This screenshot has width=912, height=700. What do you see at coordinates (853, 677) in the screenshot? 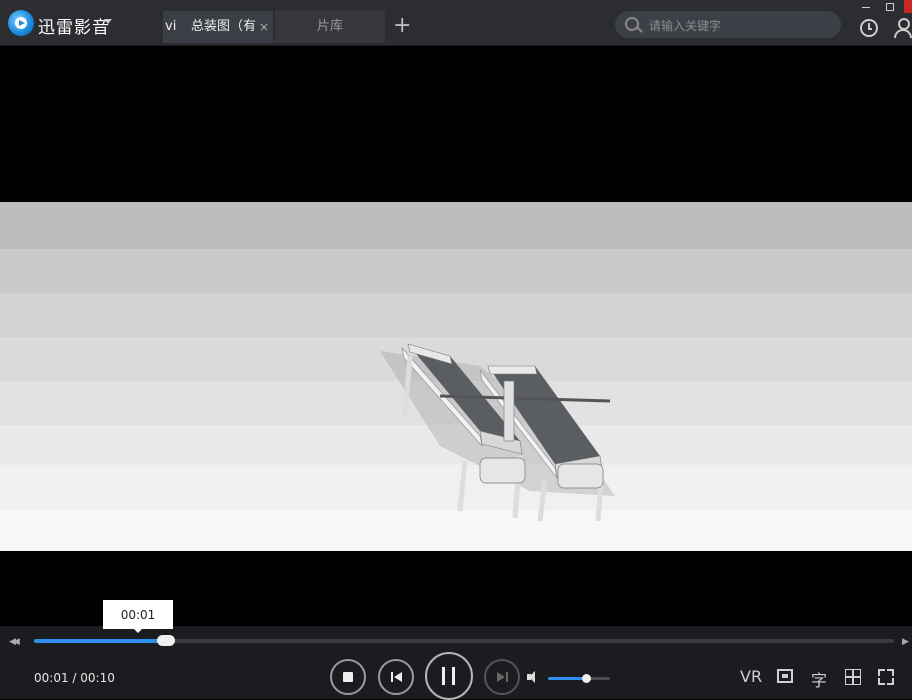
I see `grid-icon` at bounding box center [853, 677].